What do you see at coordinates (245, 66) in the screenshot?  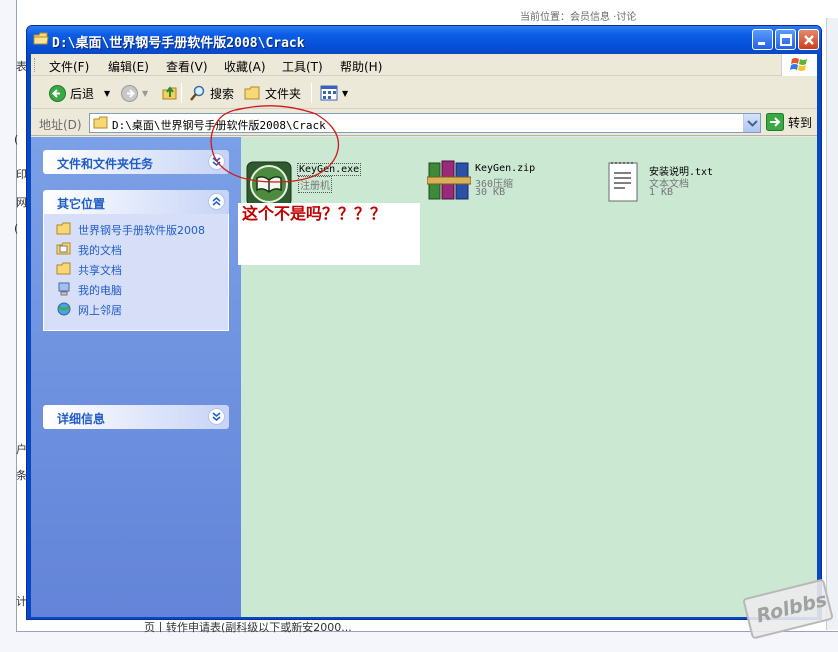 I see `menu-favorites: 收藏(A)` at bounding box center [245, 66].